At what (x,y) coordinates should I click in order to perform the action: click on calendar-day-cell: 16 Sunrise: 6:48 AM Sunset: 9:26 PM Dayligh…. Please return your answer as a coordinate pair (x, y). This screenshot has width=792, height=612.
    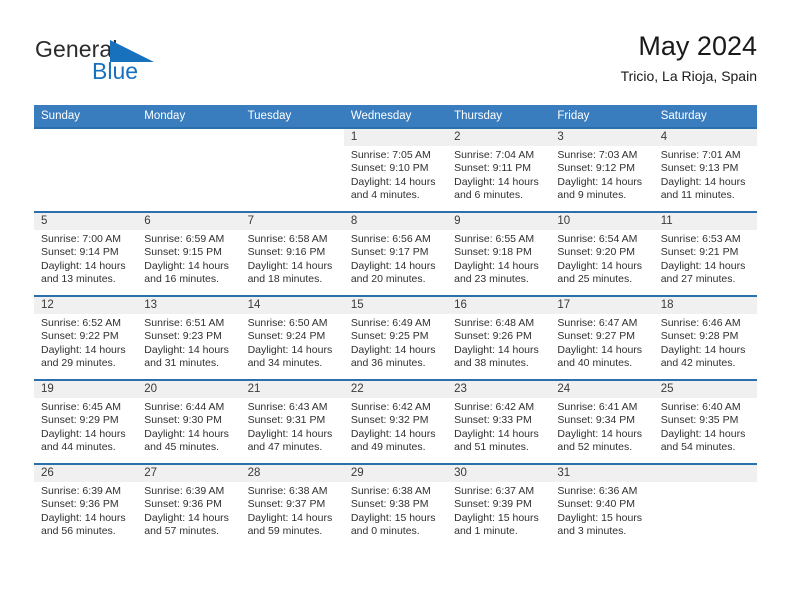
    Looking at the image, I should click on (499, 337).